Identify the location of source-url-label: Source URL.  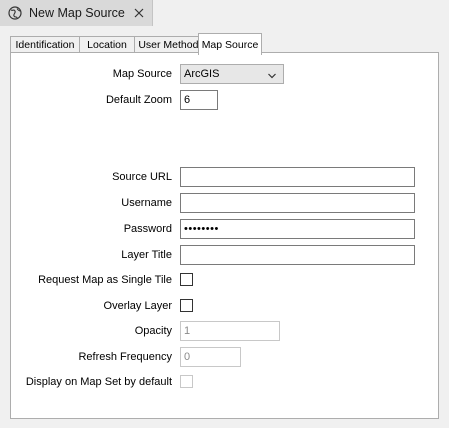
(142, 177).